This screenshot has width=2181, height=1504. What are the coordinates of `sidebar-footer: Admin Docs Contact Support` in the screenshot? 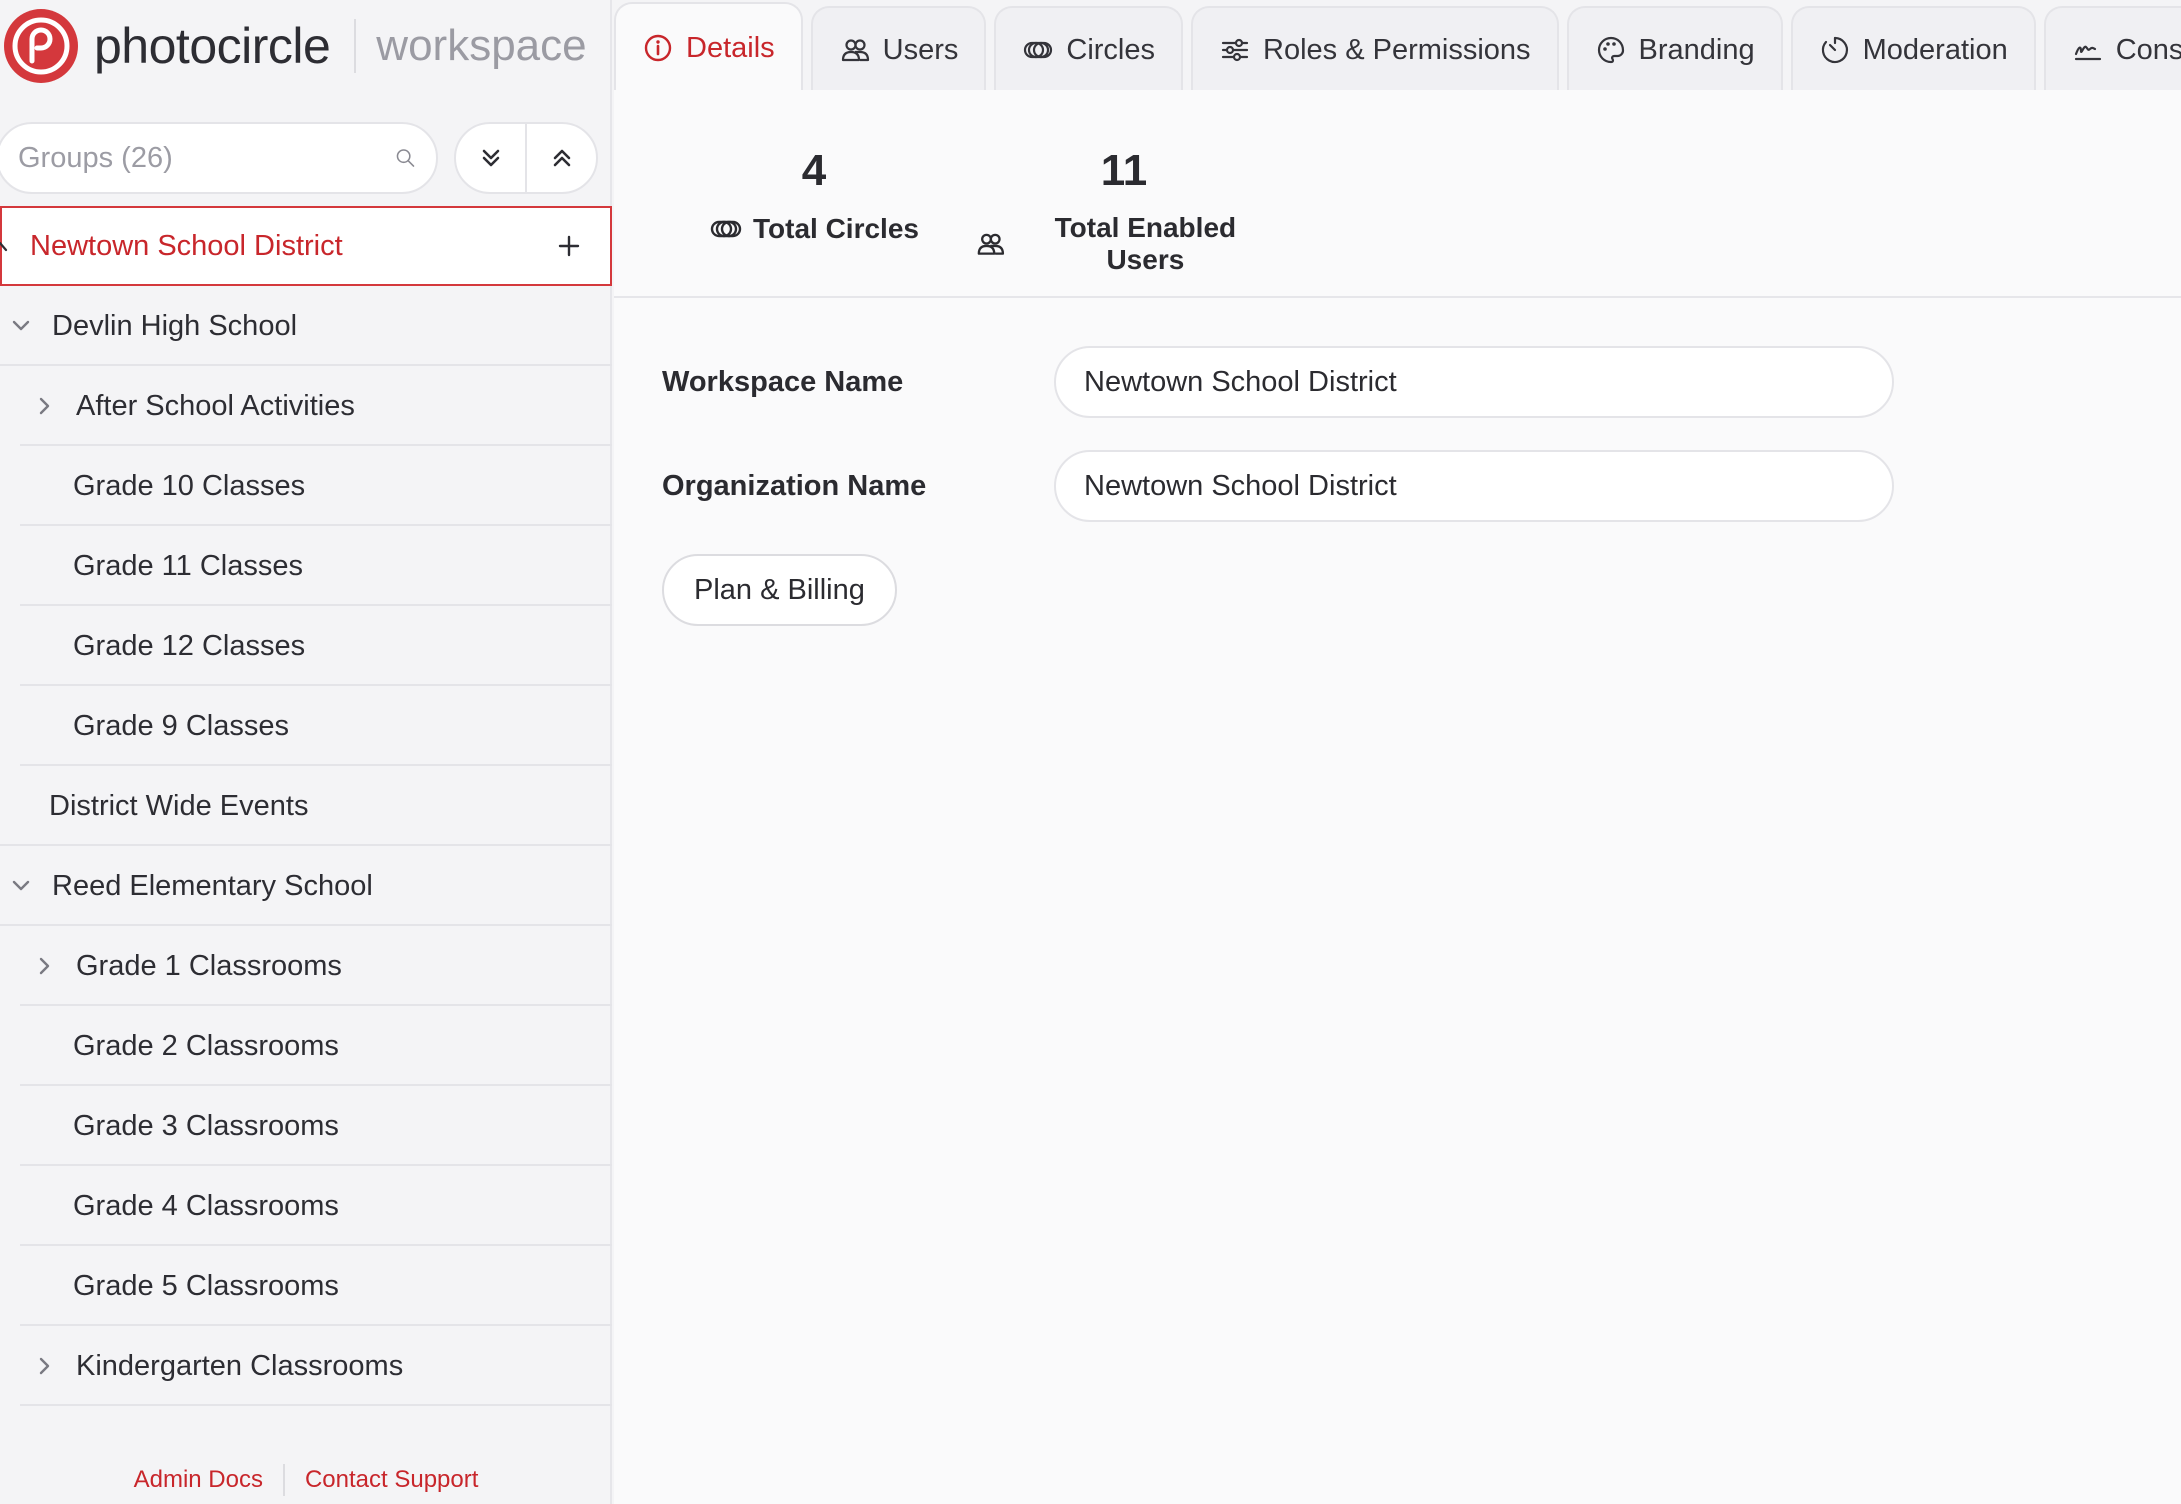 It's located at (306, 1480).